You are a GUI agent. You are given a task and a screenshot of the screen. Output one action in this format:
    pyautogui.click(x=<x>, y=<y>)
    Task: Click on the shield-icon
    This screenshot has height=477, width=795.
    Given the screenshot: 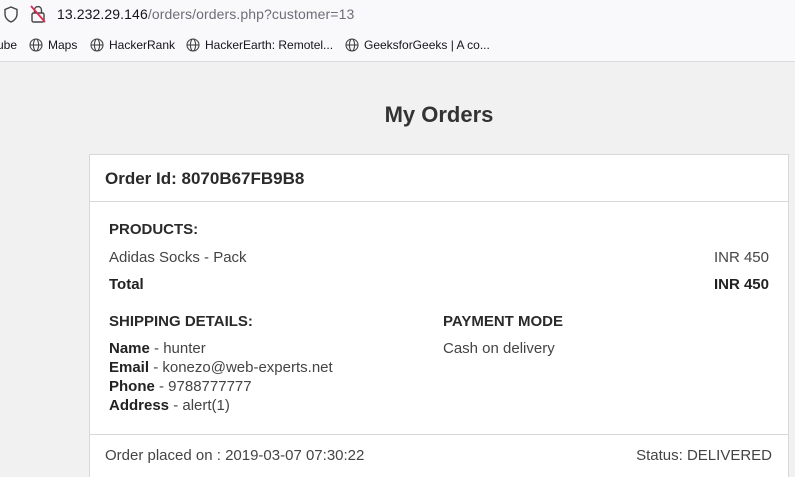 What is the action you would take?
    pyautogui.click(x=11, y=14)
    